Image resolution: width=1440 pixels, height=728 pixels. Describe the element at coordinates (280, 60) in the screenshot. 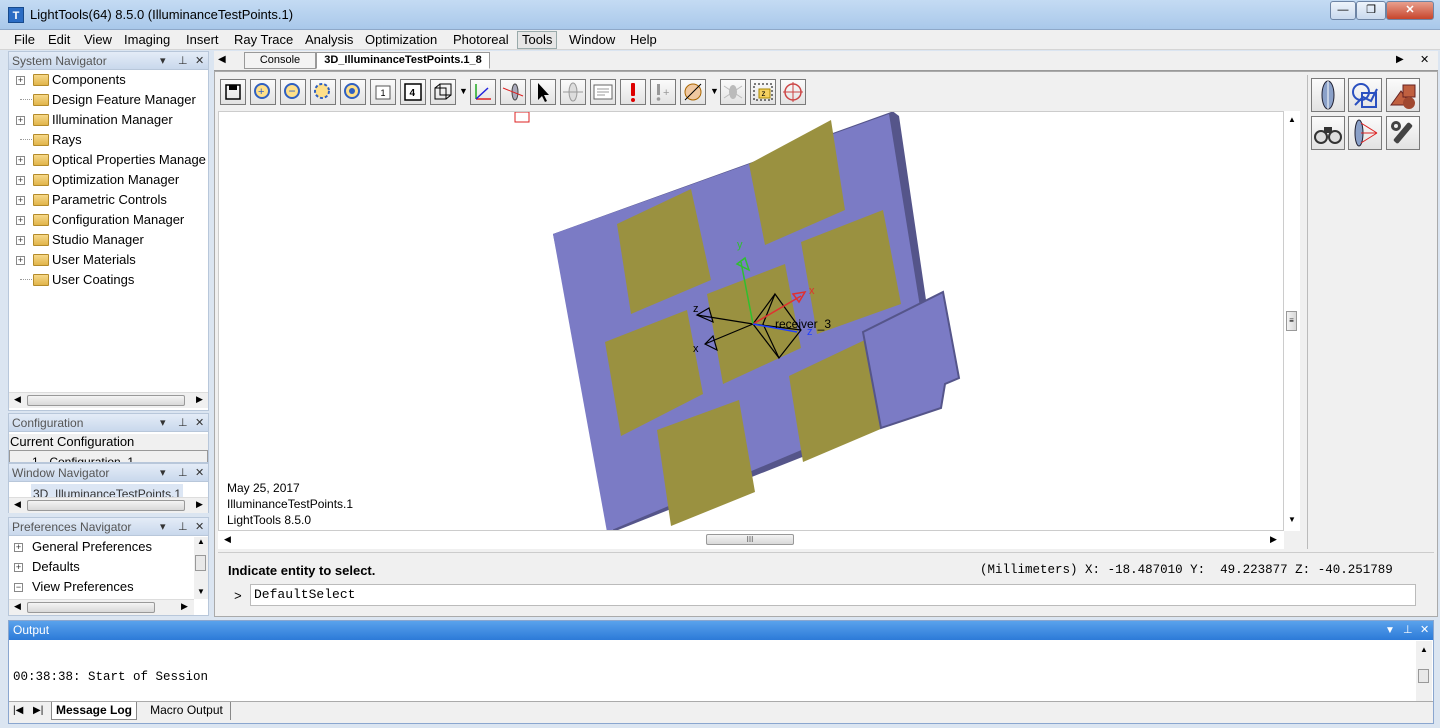

I see `tab-console: Console` at that location.